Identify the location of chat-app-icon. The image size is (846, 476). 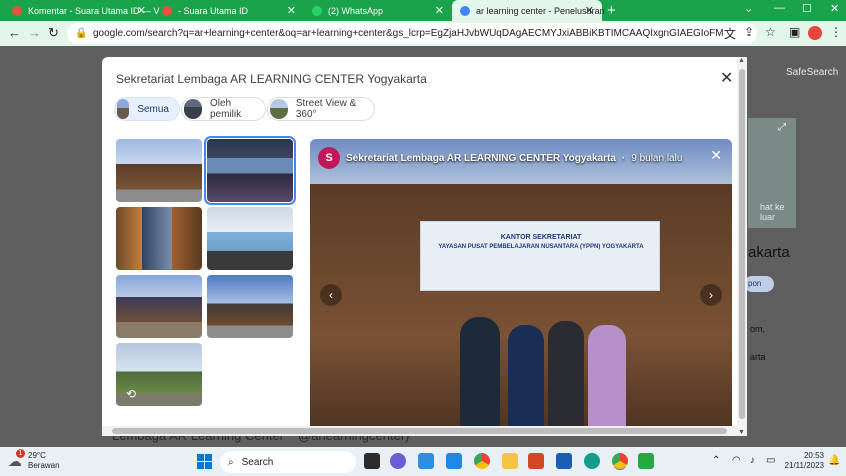
(398, 461).